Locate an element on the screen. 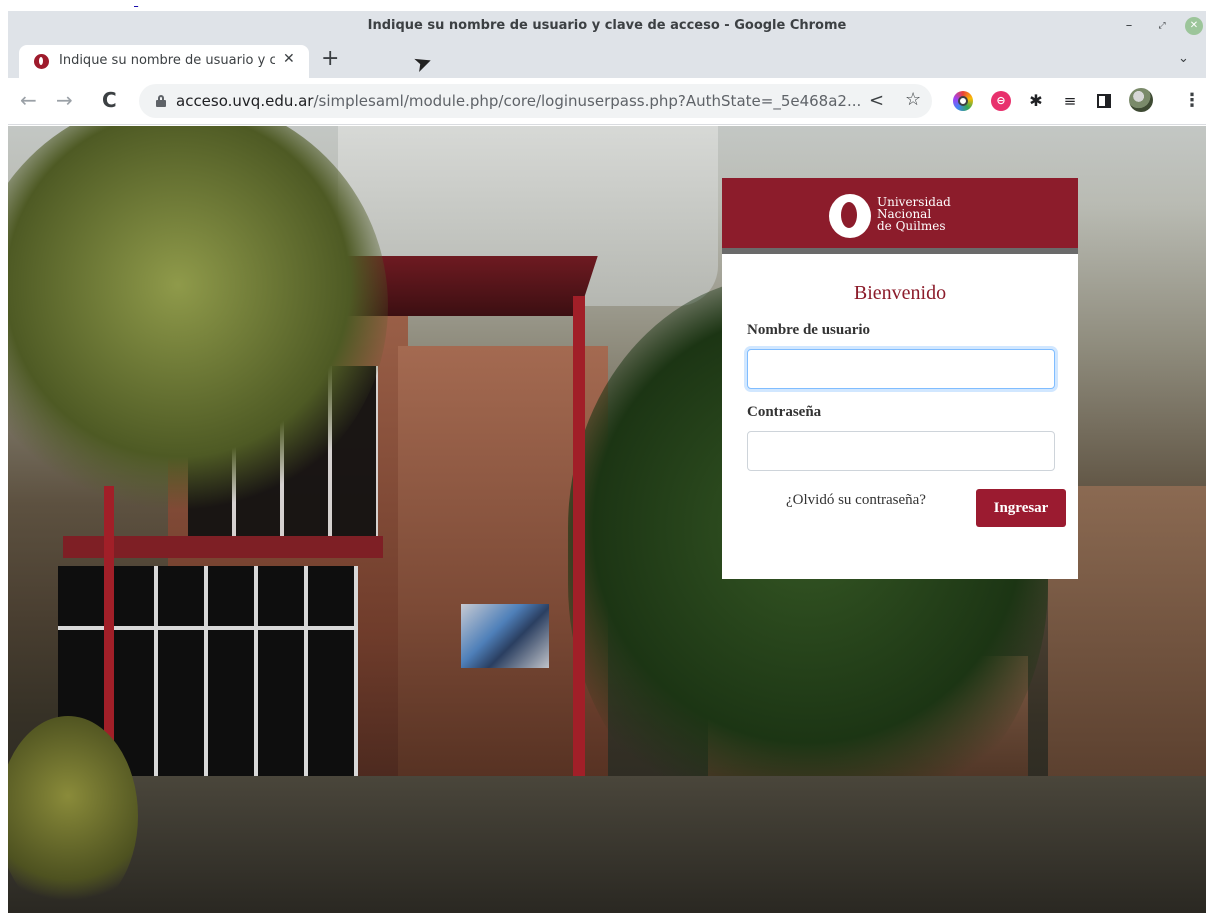 The image size is (1206, 913). background-red-pole is located at coordinates (109, 626).